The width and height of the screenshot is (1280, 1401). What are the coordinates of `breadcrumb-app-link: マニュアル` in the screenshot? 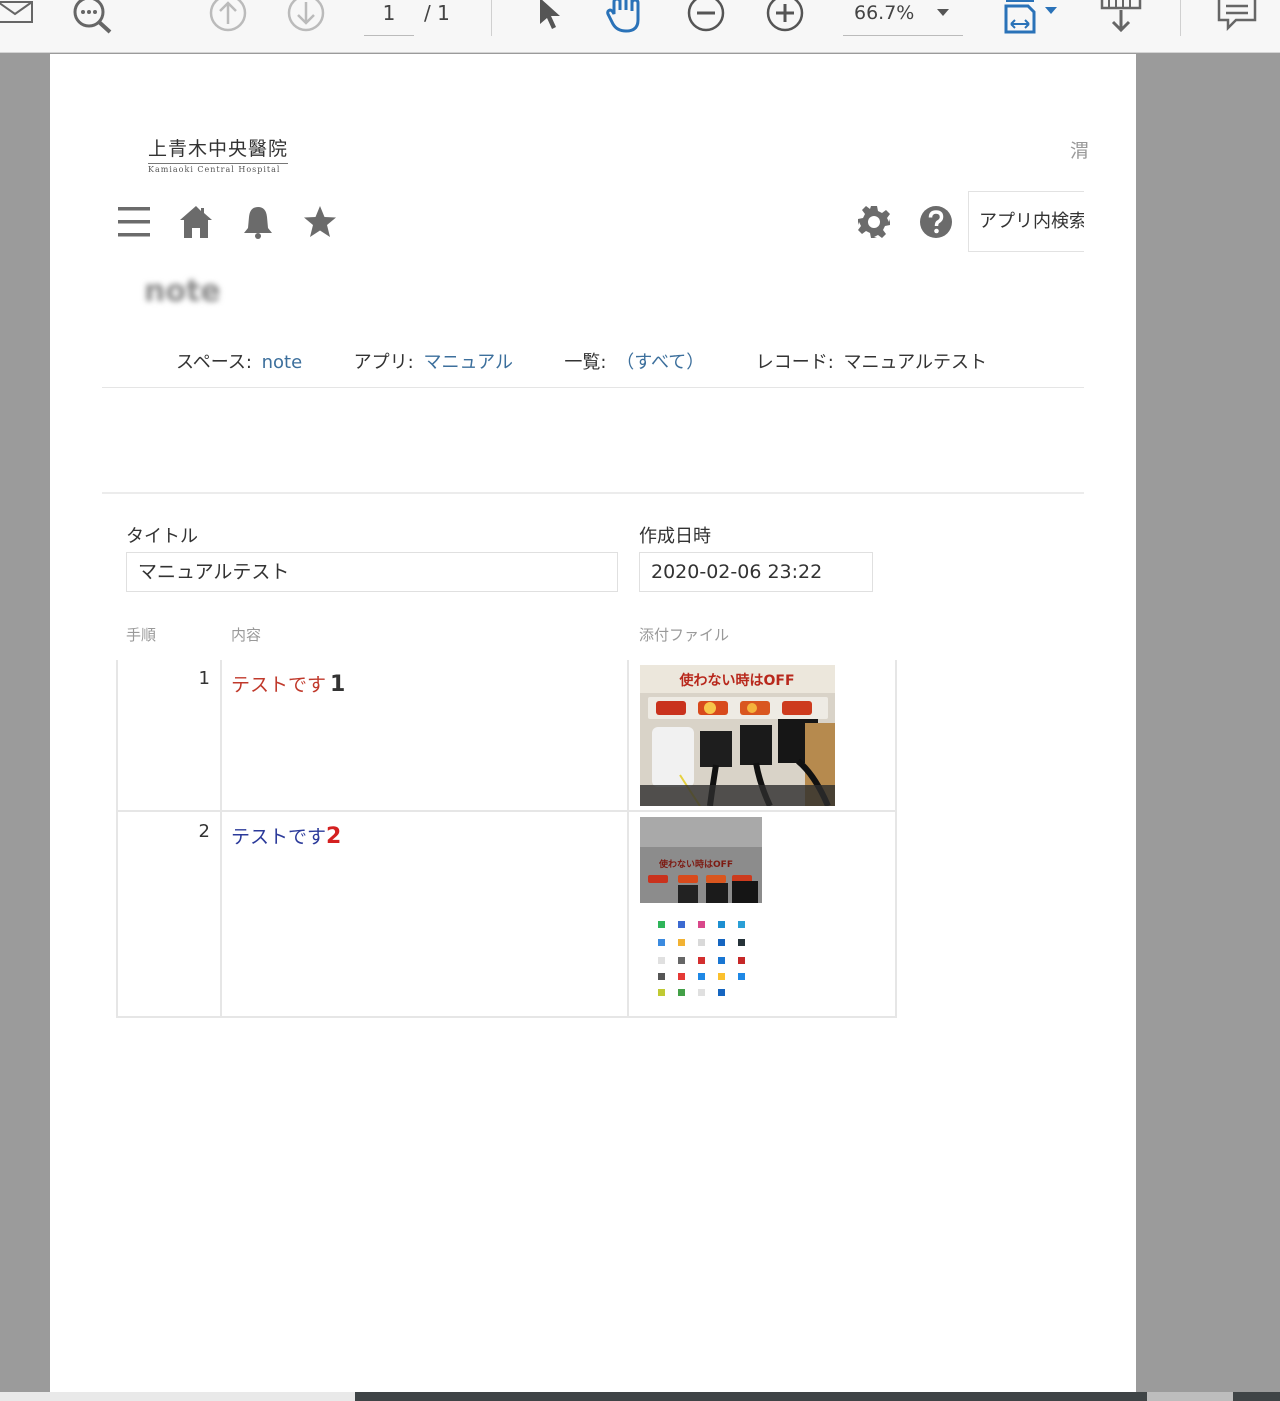 It's located at (467, 361).